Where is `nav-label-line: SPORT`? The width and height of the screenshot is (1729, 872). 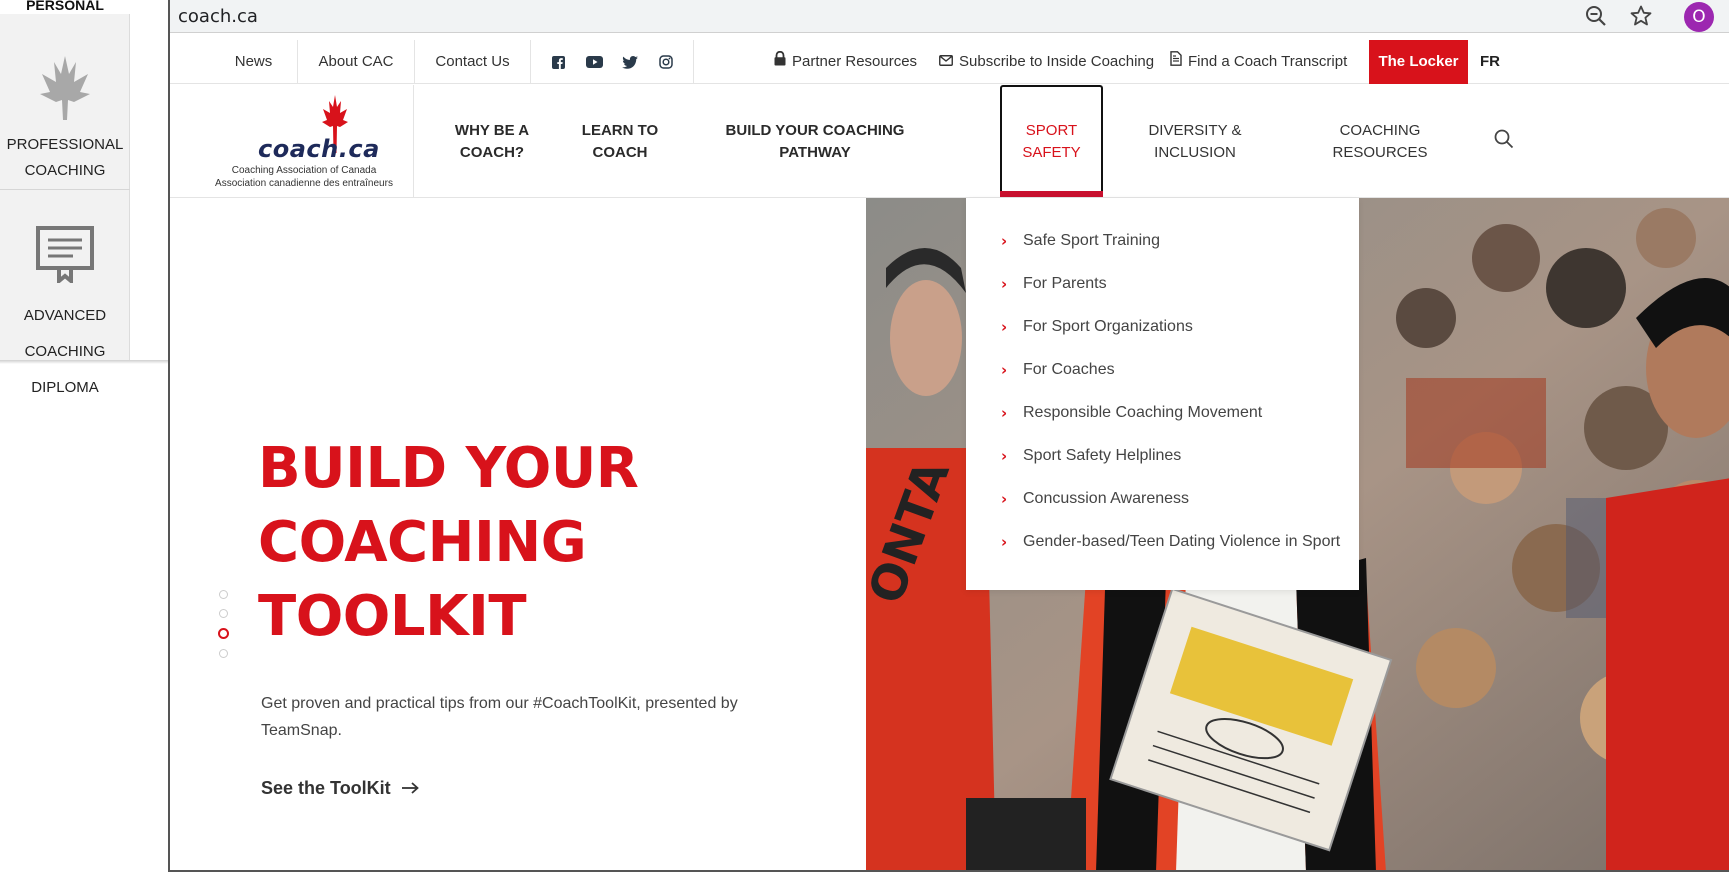 nav-label-line: SPORT is located at coordinates (1051, 130).